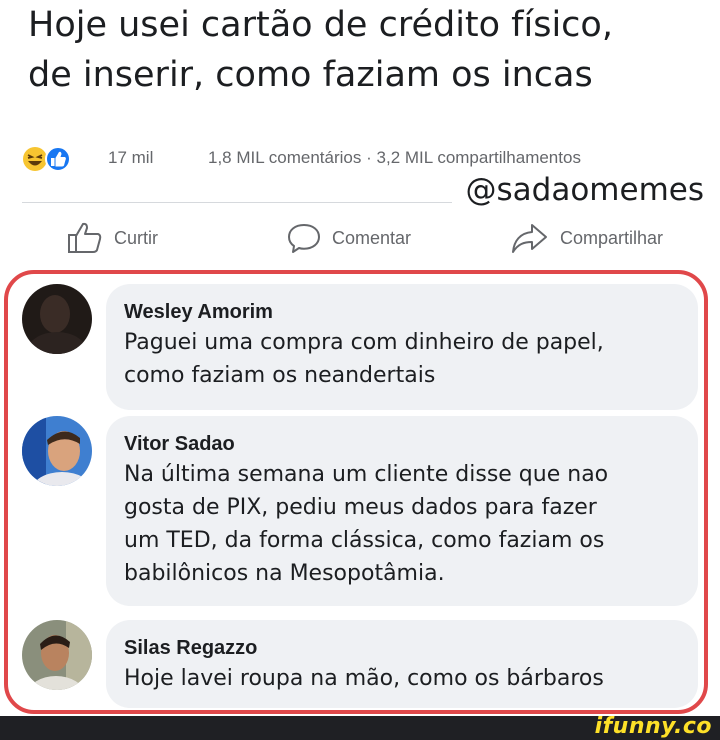 The width and height of the screenshot is (720, 740). Describe the element at coordinates (402, 312) in the screenshot. I see `comment-author: Wesley Amorim` at that location.